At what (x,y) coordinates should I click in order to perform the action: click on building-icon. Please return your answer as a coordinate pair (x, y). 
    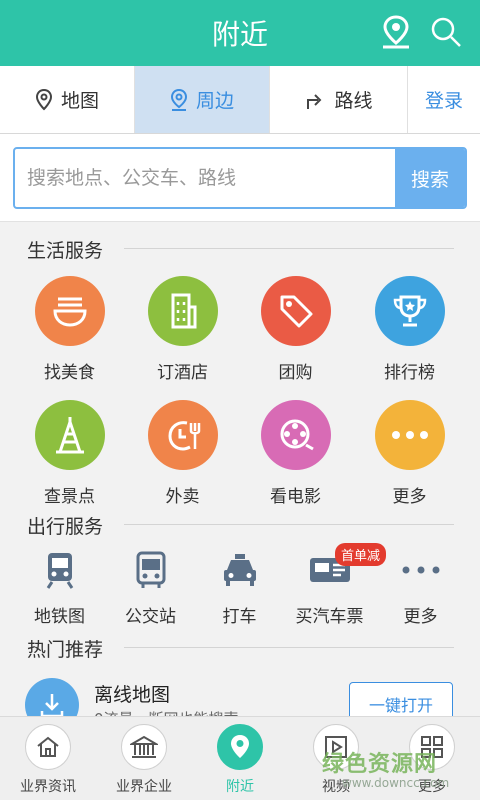
    Looking at the image, I should click on (144, 747).